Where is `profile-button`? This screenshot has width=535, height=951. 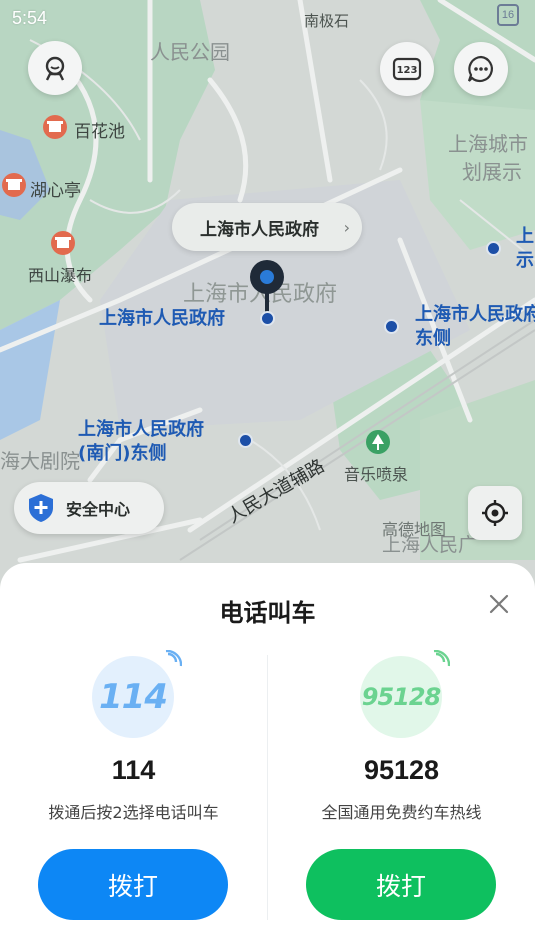 profile-button is located at coordinates (55, 68).